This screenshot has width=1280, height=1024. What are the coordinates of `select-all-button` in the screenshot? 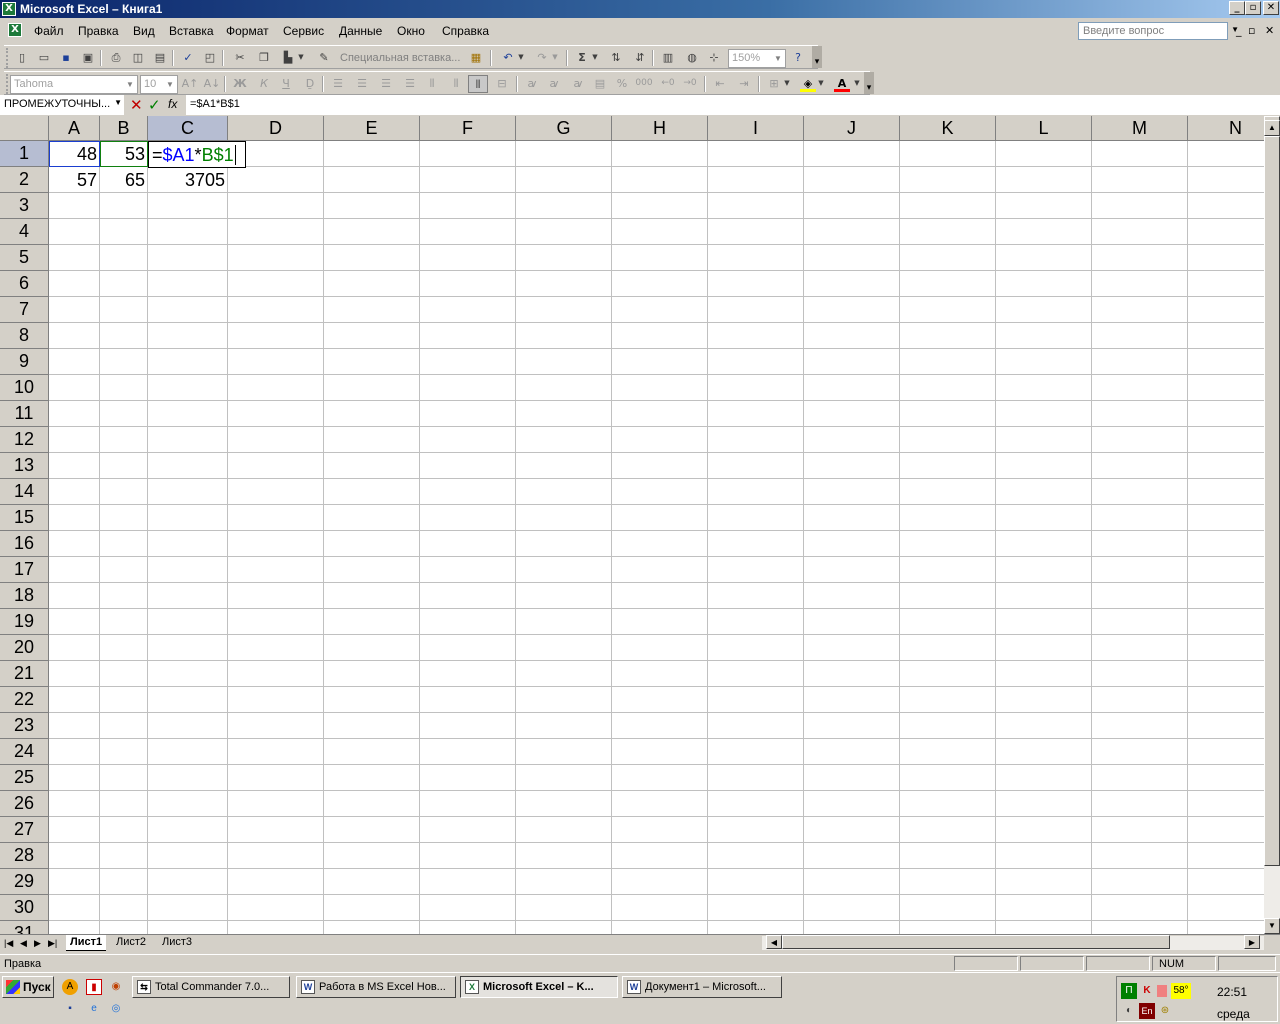 It's located at (24, 128).